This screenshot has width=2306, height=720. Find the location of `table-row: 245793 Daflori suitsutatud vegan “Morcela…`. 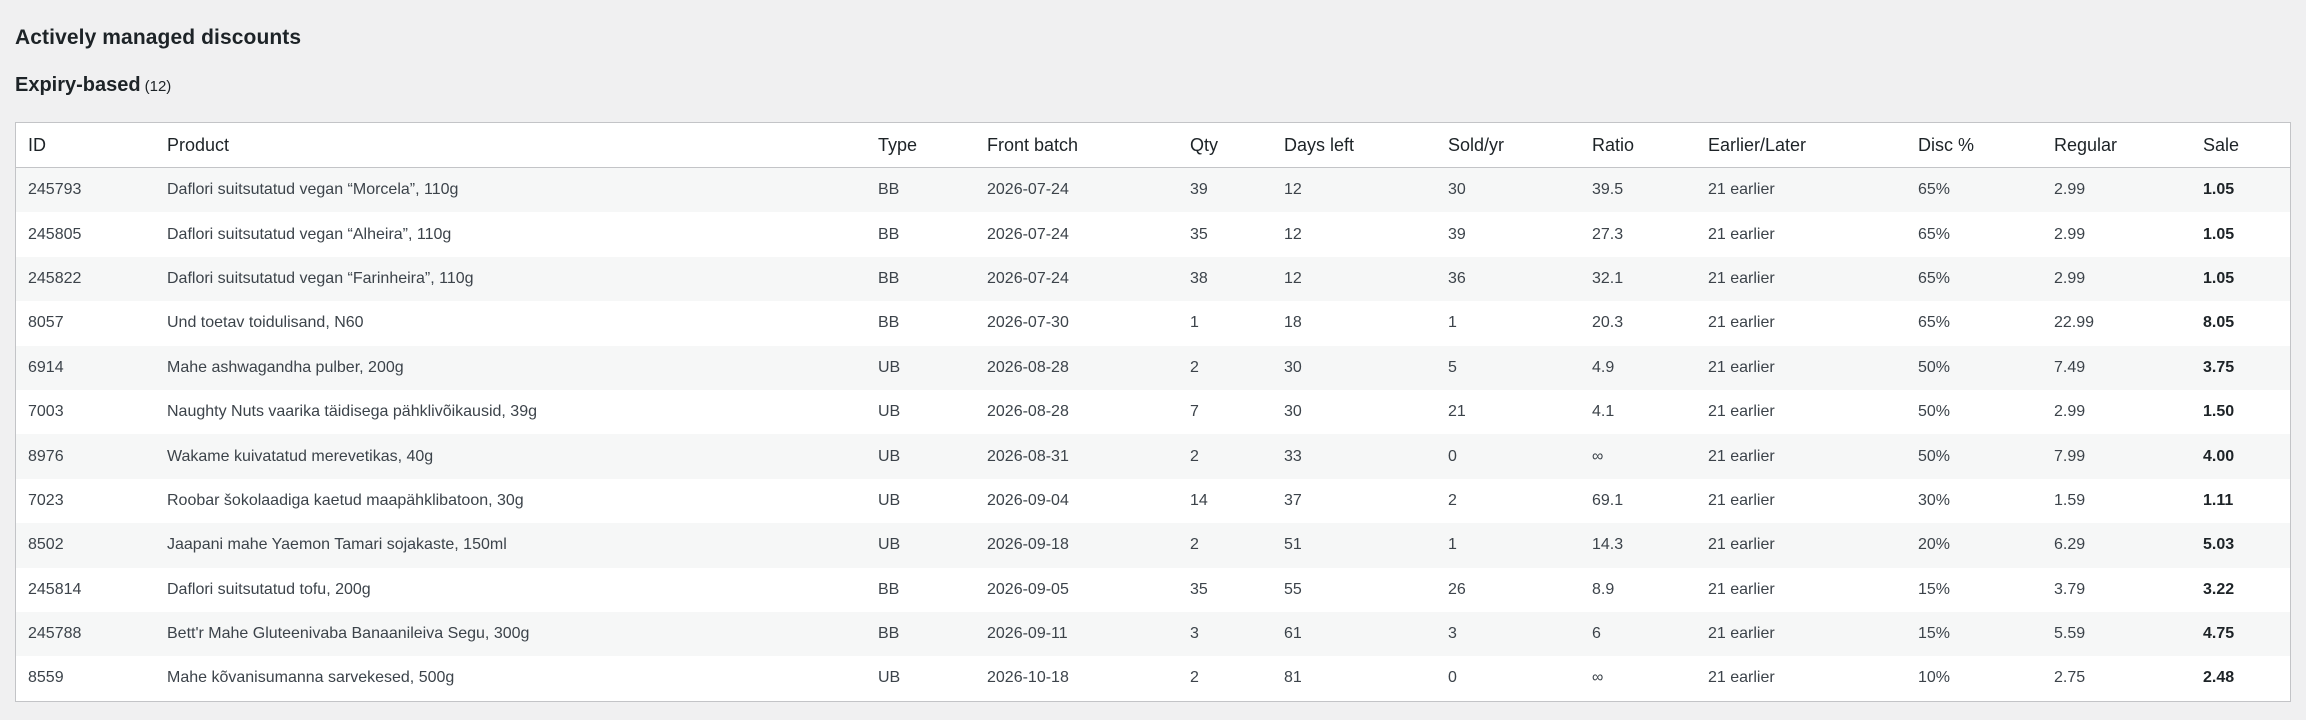

table-row: 245793 Daflori suitsutatud vegan “Morcela… is located at coordinates (1153, 190).